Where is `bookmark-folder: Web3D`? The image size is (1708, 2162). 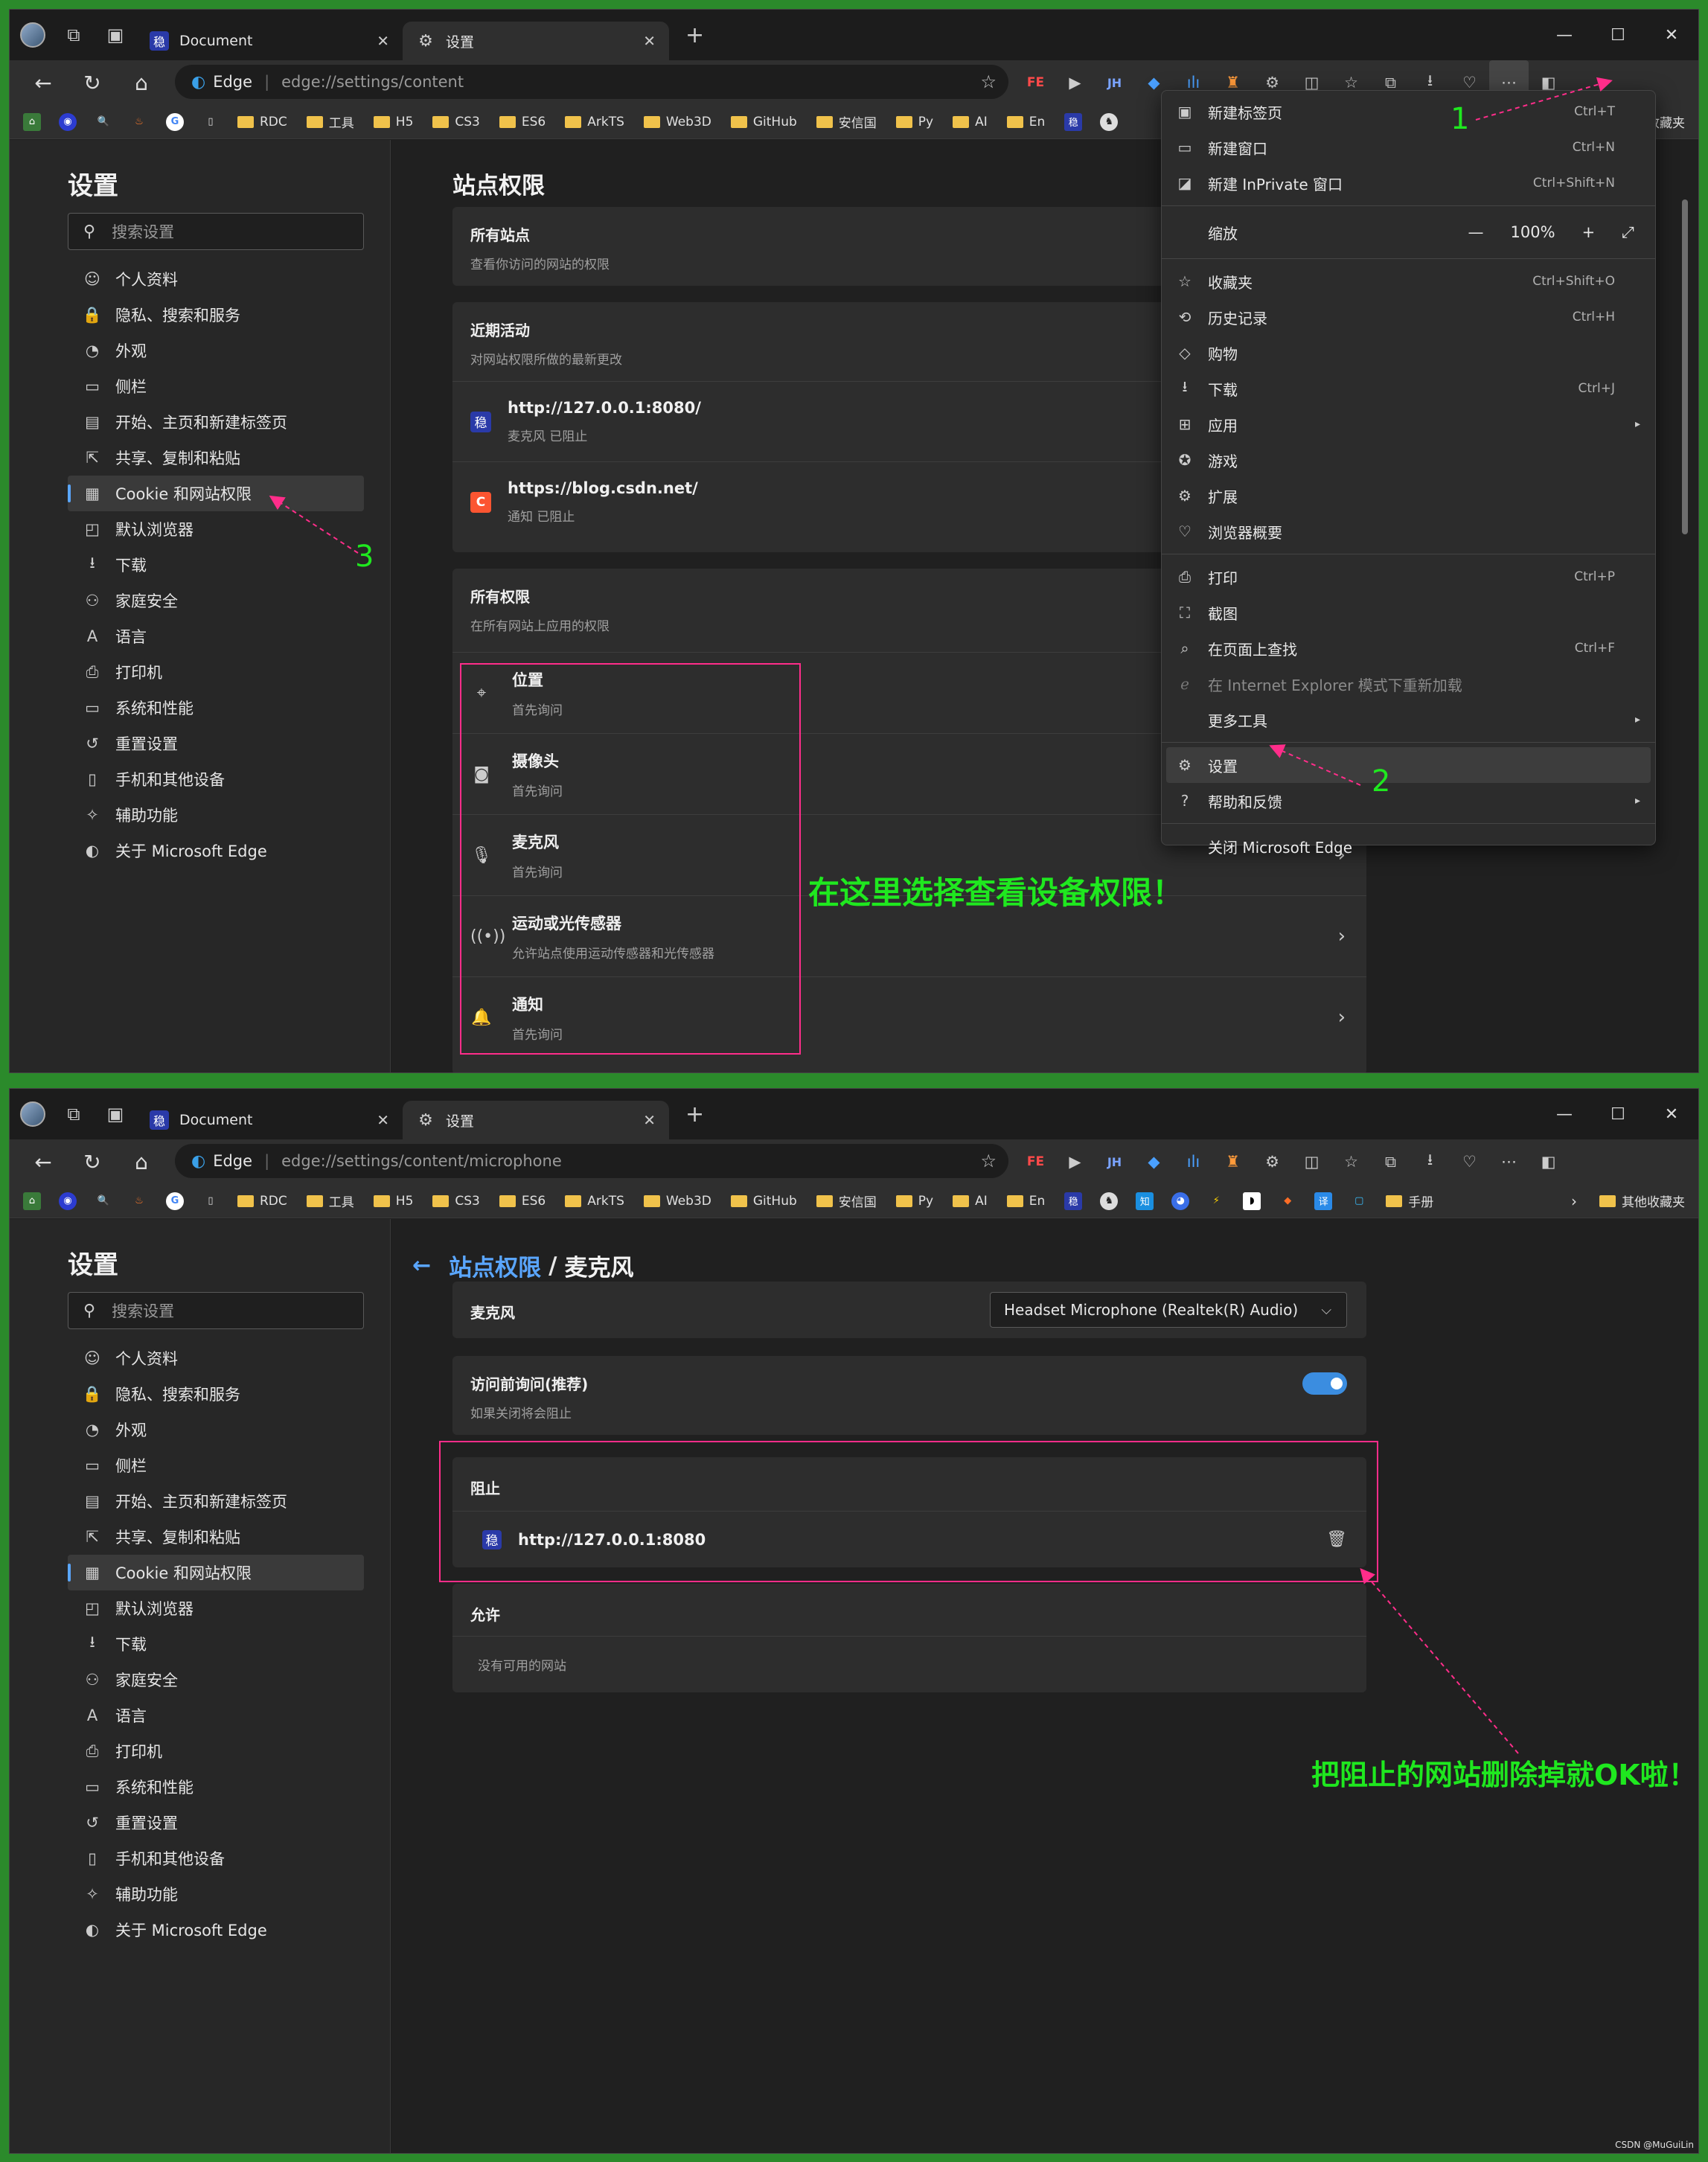 bookmark-folder: Web3D is located at coordinates (677, 1201).